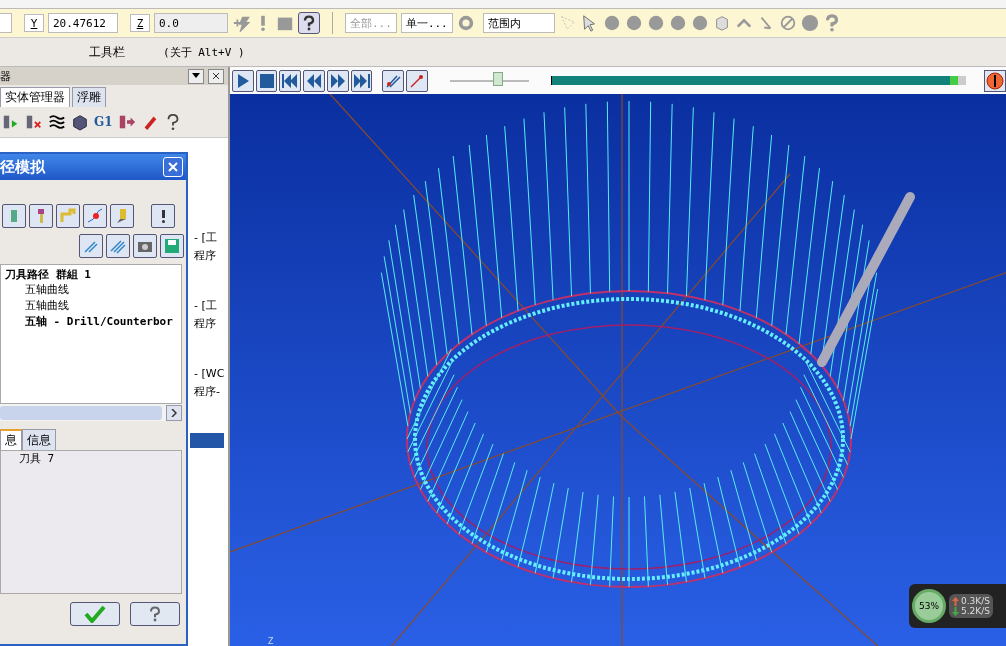 The image size is (1006, 646). Describe the element at coordinates (955, 611) in the screenshot. I see `arrow-down-icon` at that location.